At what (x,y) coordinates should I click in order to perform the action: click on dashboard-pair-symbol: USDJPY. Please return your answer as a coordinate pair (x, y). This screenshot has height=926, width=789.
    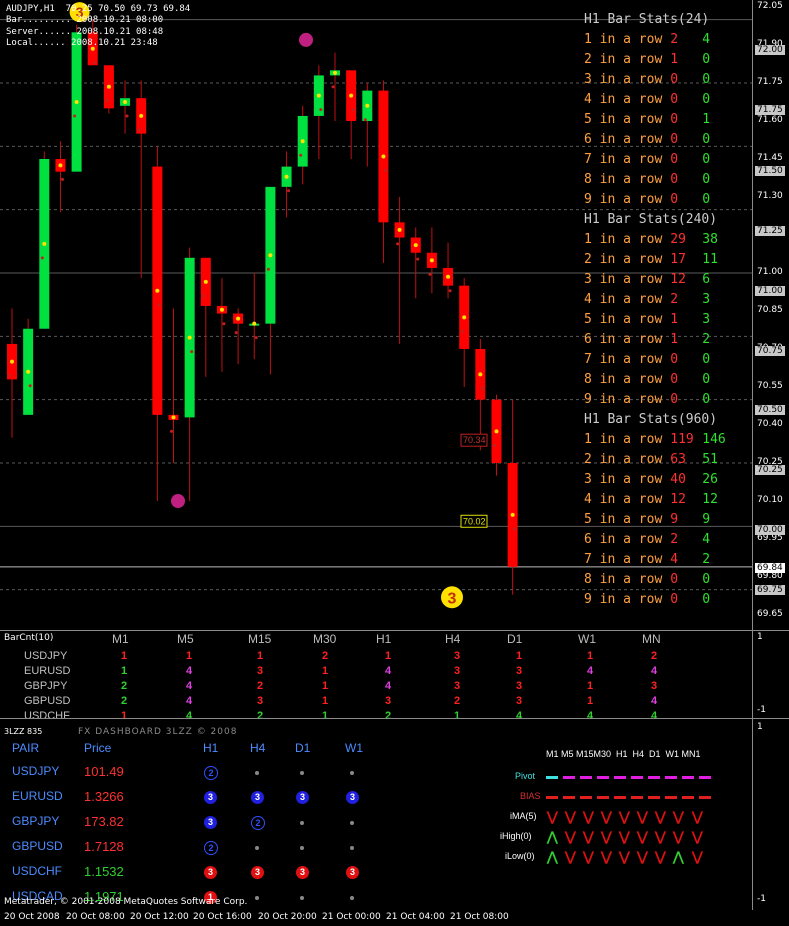
    Looking at the image, I should click on (35, 771).